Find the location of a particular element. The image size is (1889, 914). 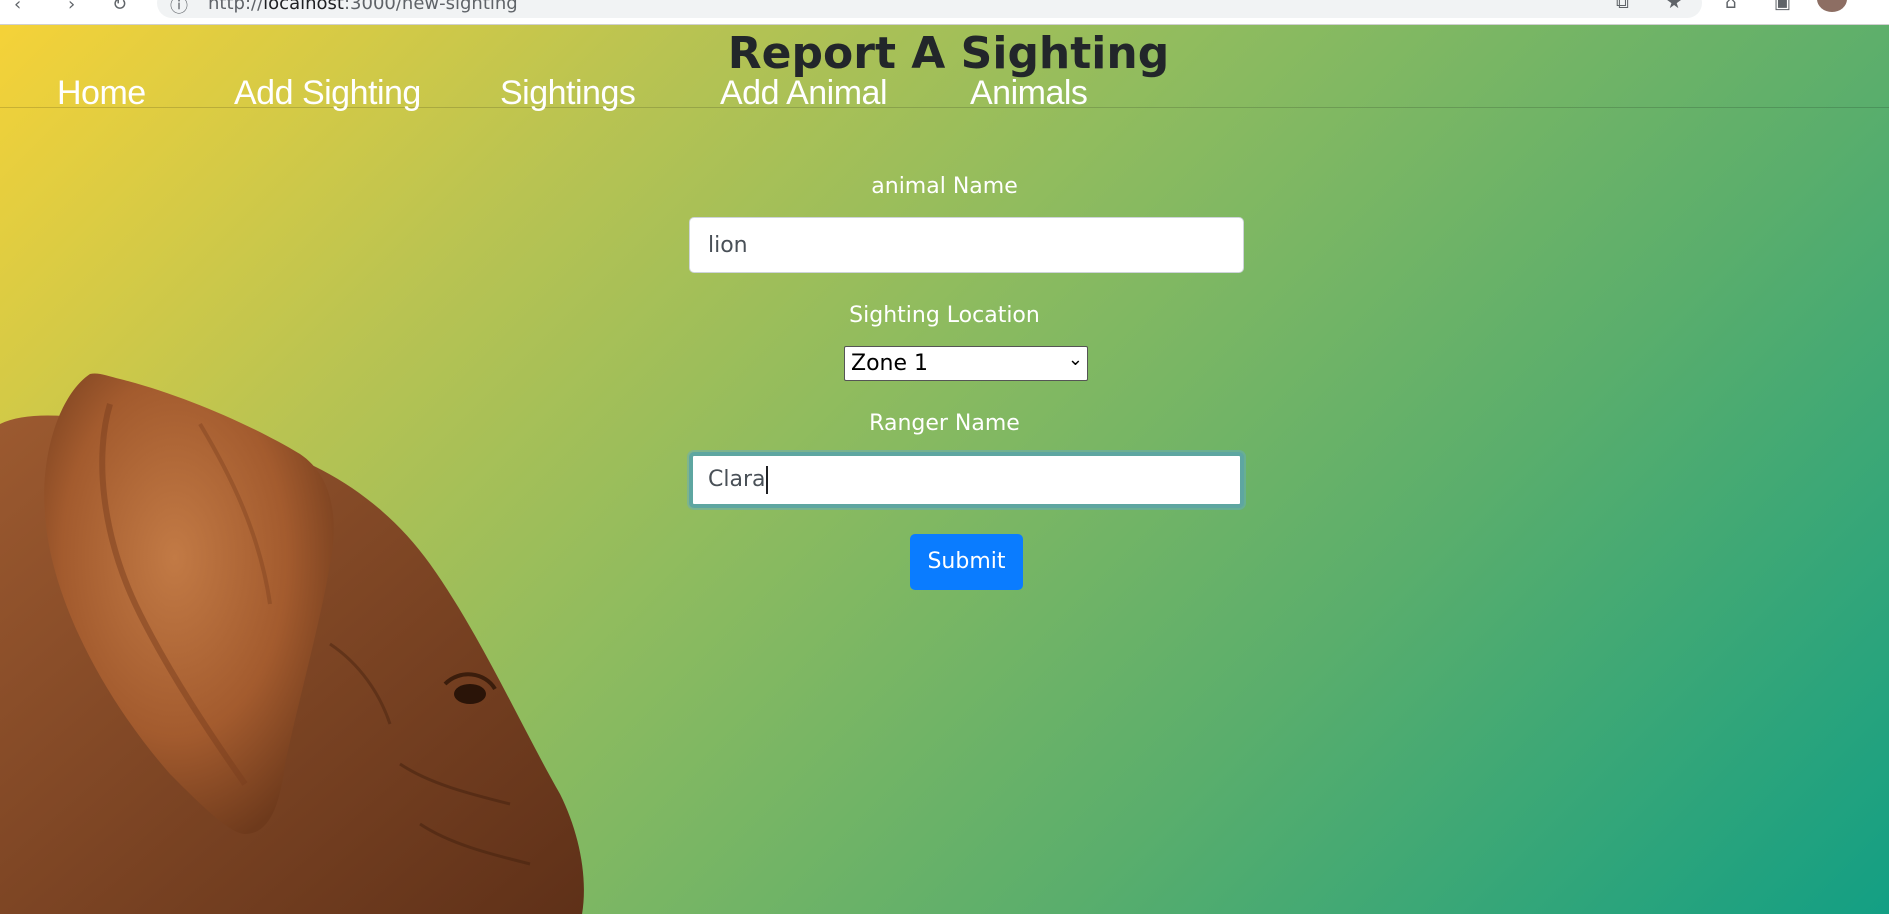

bookmark-star-icon: ★ is located at coordinates (1674, 6).